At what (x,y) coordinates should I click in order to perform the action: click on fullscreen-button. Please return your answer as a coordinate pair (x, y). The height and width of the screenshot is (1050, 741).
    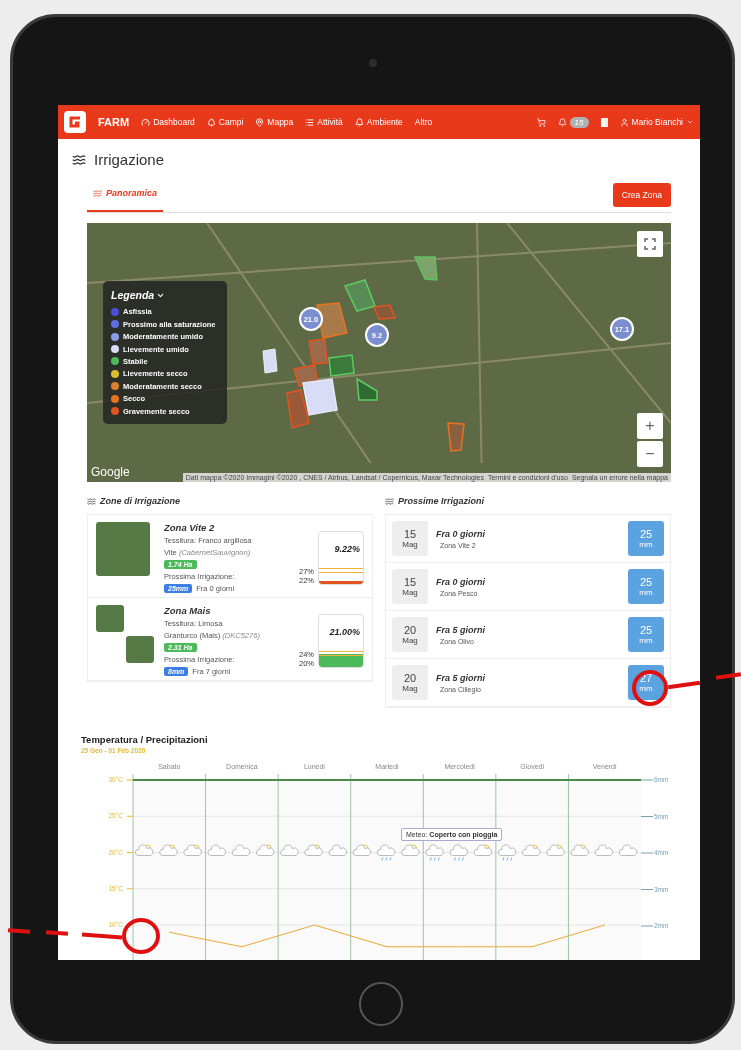
    Looking at the image, I should click on (650, 244).